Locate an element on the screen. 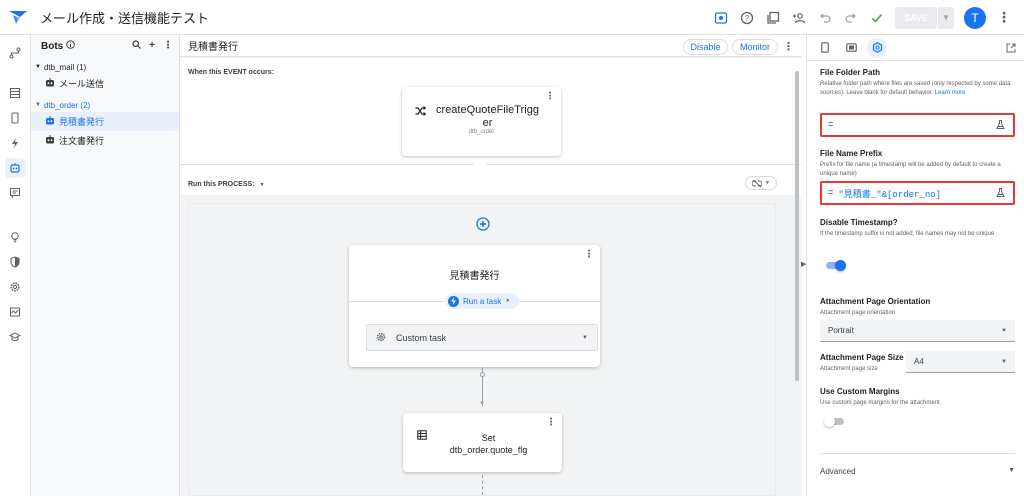 This screenshot has width=1024, height=496. timestamp-toggle is located at coordinates (835, 265).